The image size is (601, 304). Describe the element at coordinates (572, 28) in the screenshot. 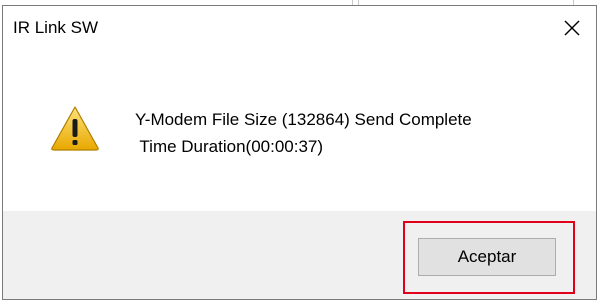

I see `close-icon` at that location.